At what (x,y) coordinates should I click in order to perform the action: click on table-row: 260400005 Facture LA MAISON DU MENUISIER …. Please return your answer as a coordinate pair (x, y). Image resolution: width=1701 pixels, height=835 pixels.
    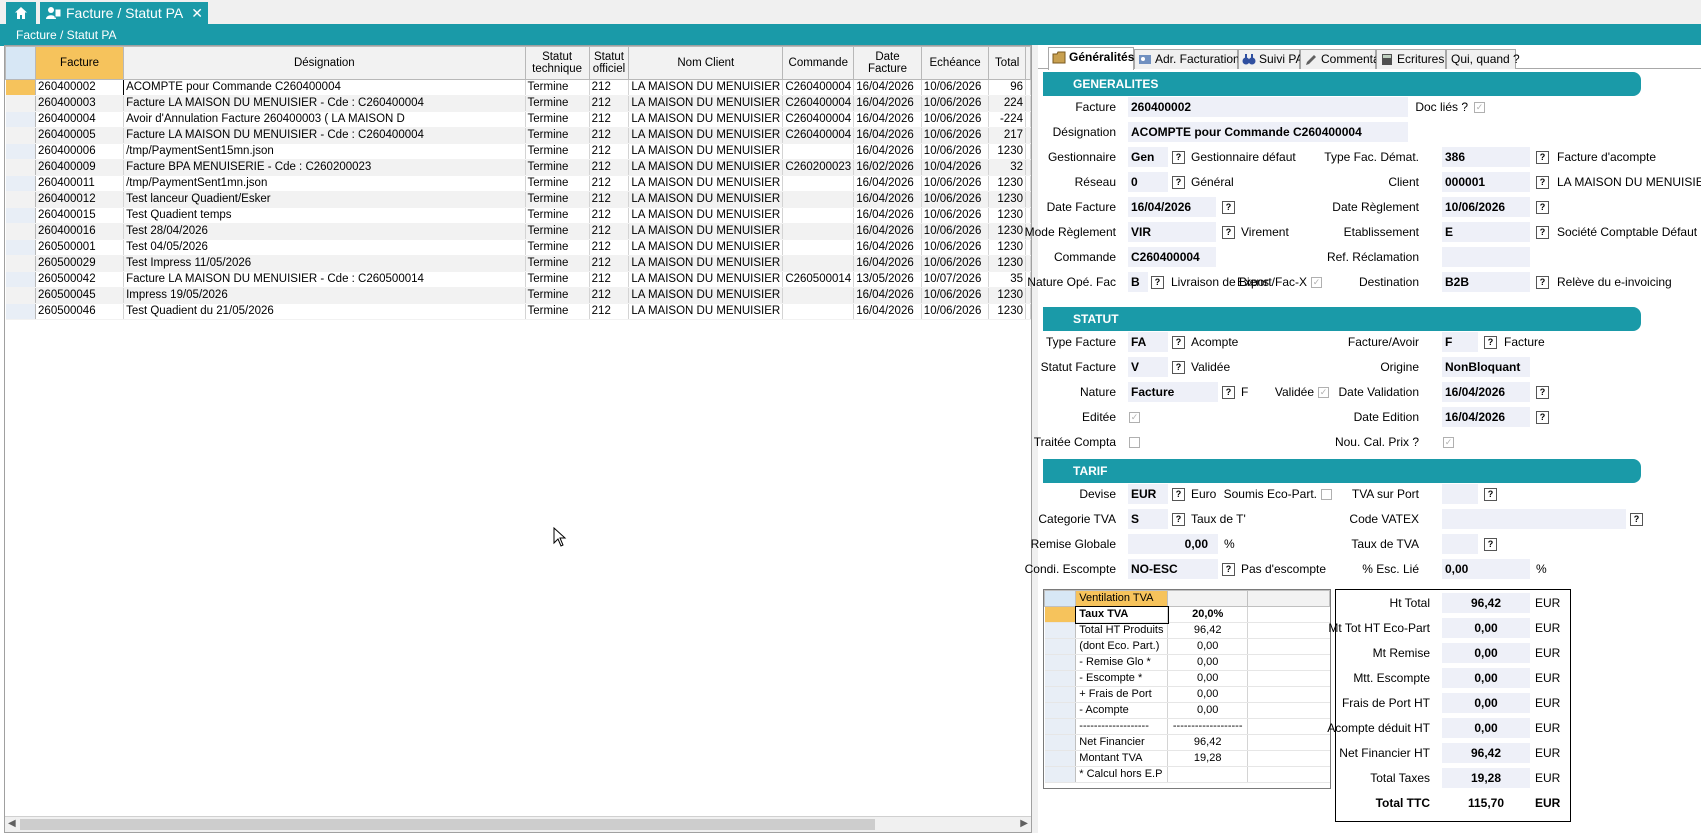
    Looking at the image, I should click on (518, 135).